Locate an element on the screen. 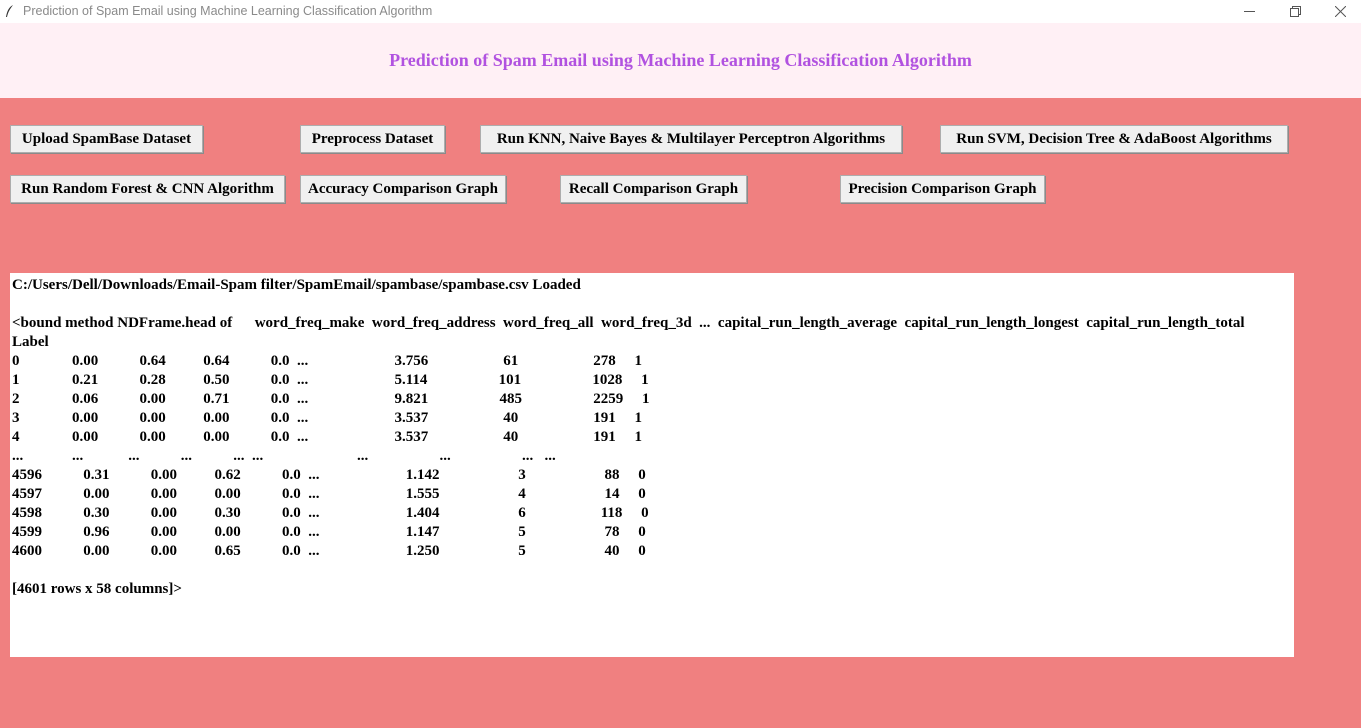 The height and width of the screenshot is (728, 1361). restore-icon is located at coordinates (1295, 11).